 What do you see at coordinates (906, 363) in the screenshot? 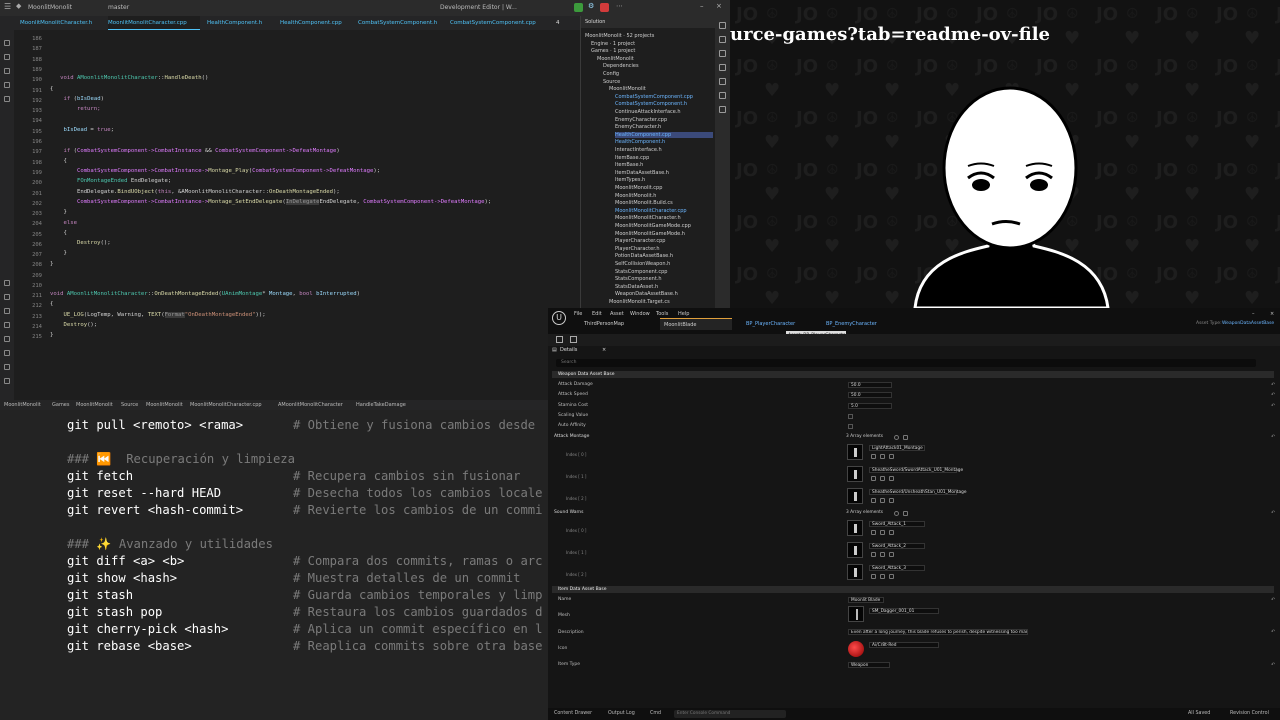
I see `details-search-input: Search` at bounding box center [906, 363].